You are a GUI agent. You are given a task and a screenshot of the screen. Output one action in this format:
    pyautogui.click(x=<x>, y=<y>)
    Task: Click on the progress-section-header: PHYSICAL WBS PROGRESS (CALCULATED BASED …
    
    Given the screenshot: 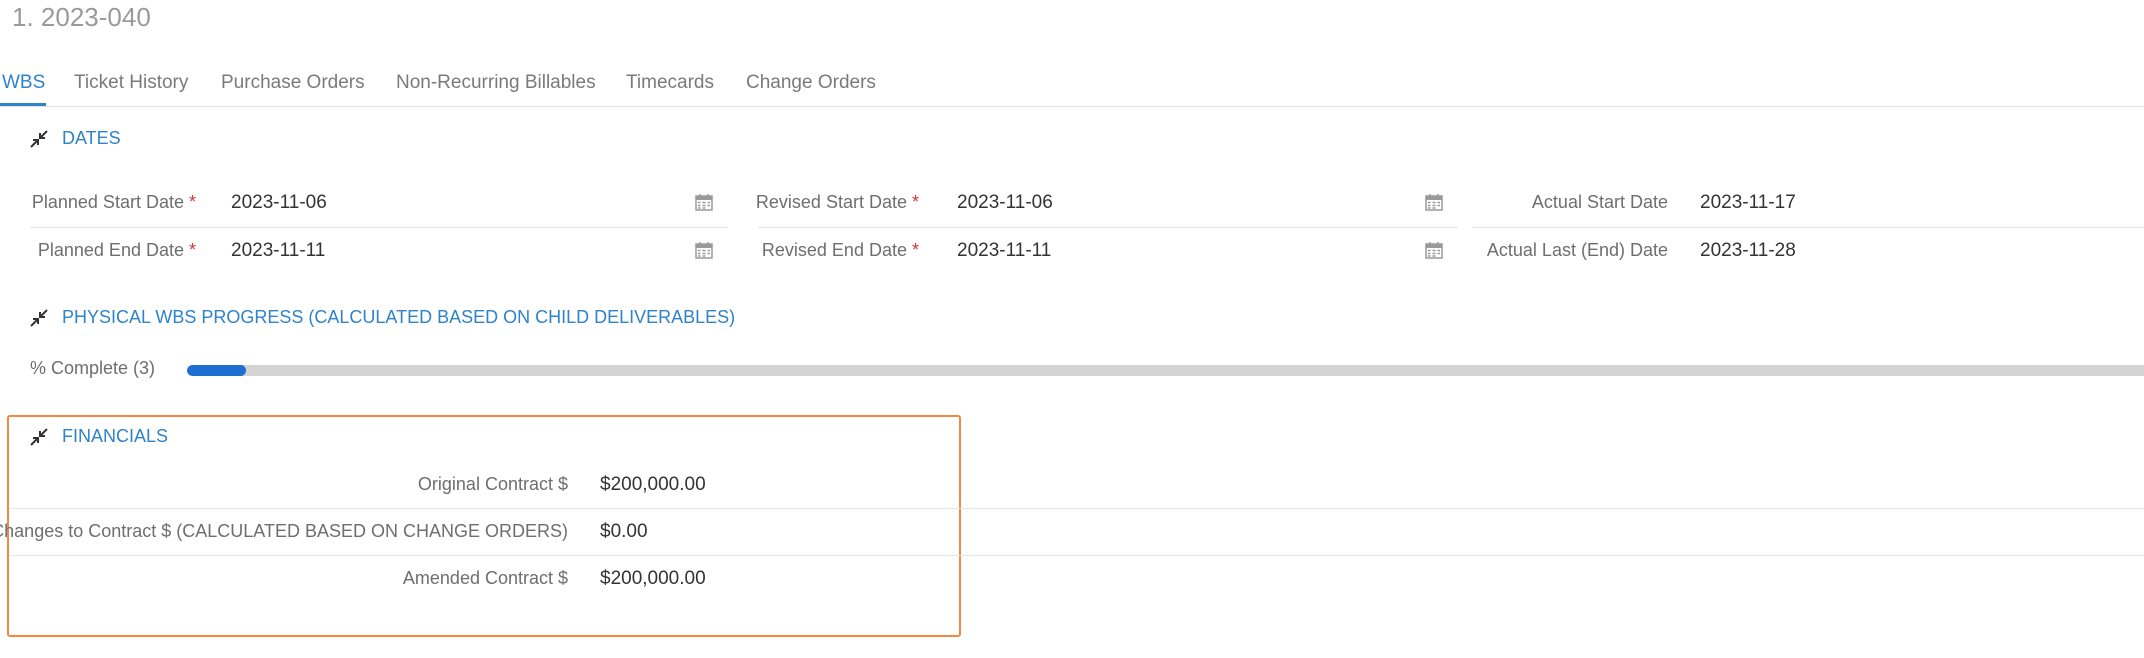 What is the action you would take?
    pyautogui.click(x=382, y=317)
    